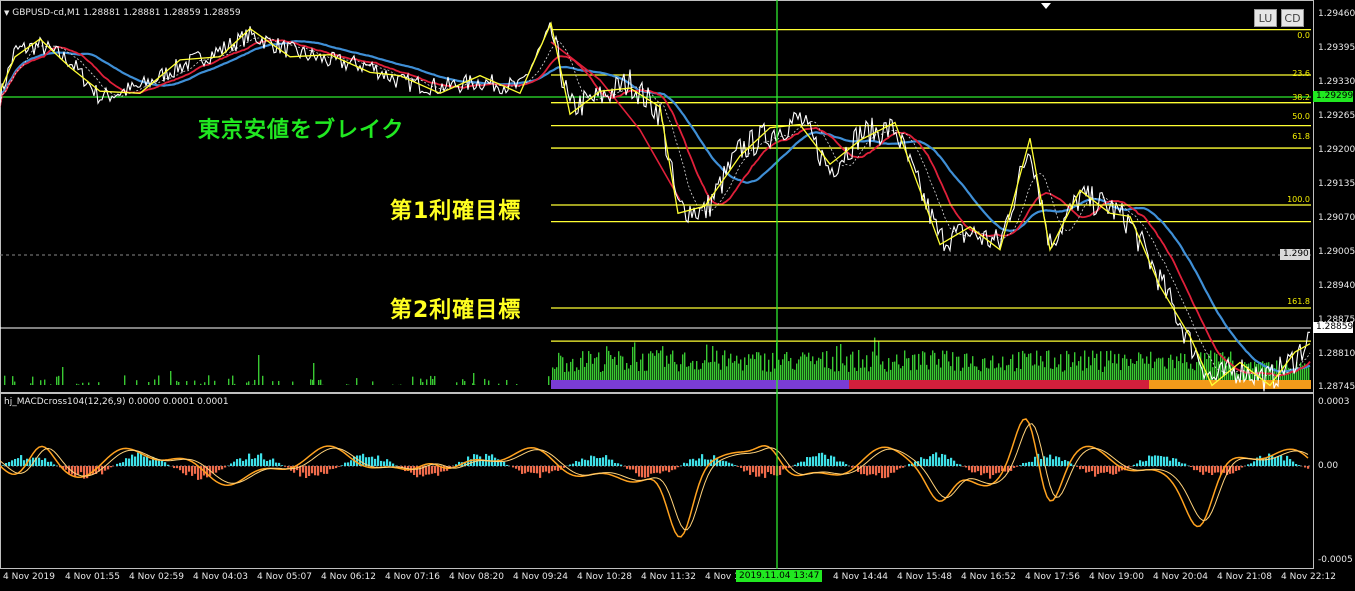 This screenshot has height=591, width=1355. What do you see at coordinates (1301, 73) in the screenshot?
I see `fib-label-236: 23.6` at bounding box center [1301, 73].